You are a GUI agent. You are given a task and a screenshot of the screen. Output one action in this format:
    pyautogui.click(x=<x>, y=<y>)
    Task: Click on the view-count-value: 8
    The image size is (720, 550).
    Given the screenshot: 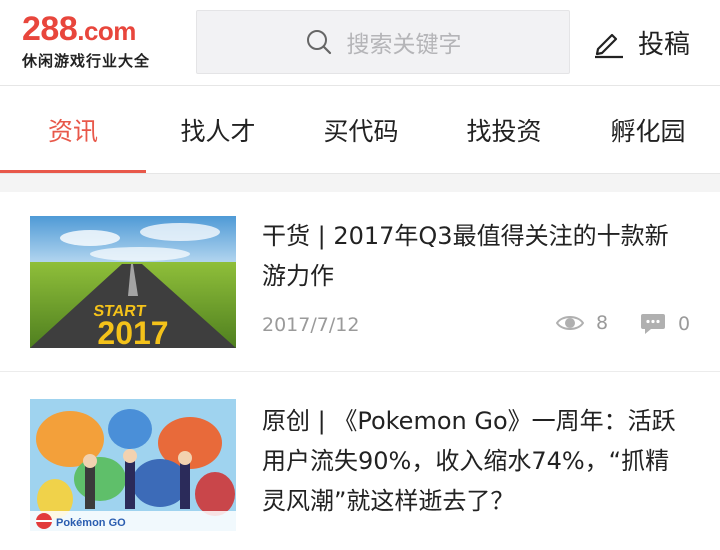 What is the action you would take?
    pyautogui.click(x=602, y=323)
    